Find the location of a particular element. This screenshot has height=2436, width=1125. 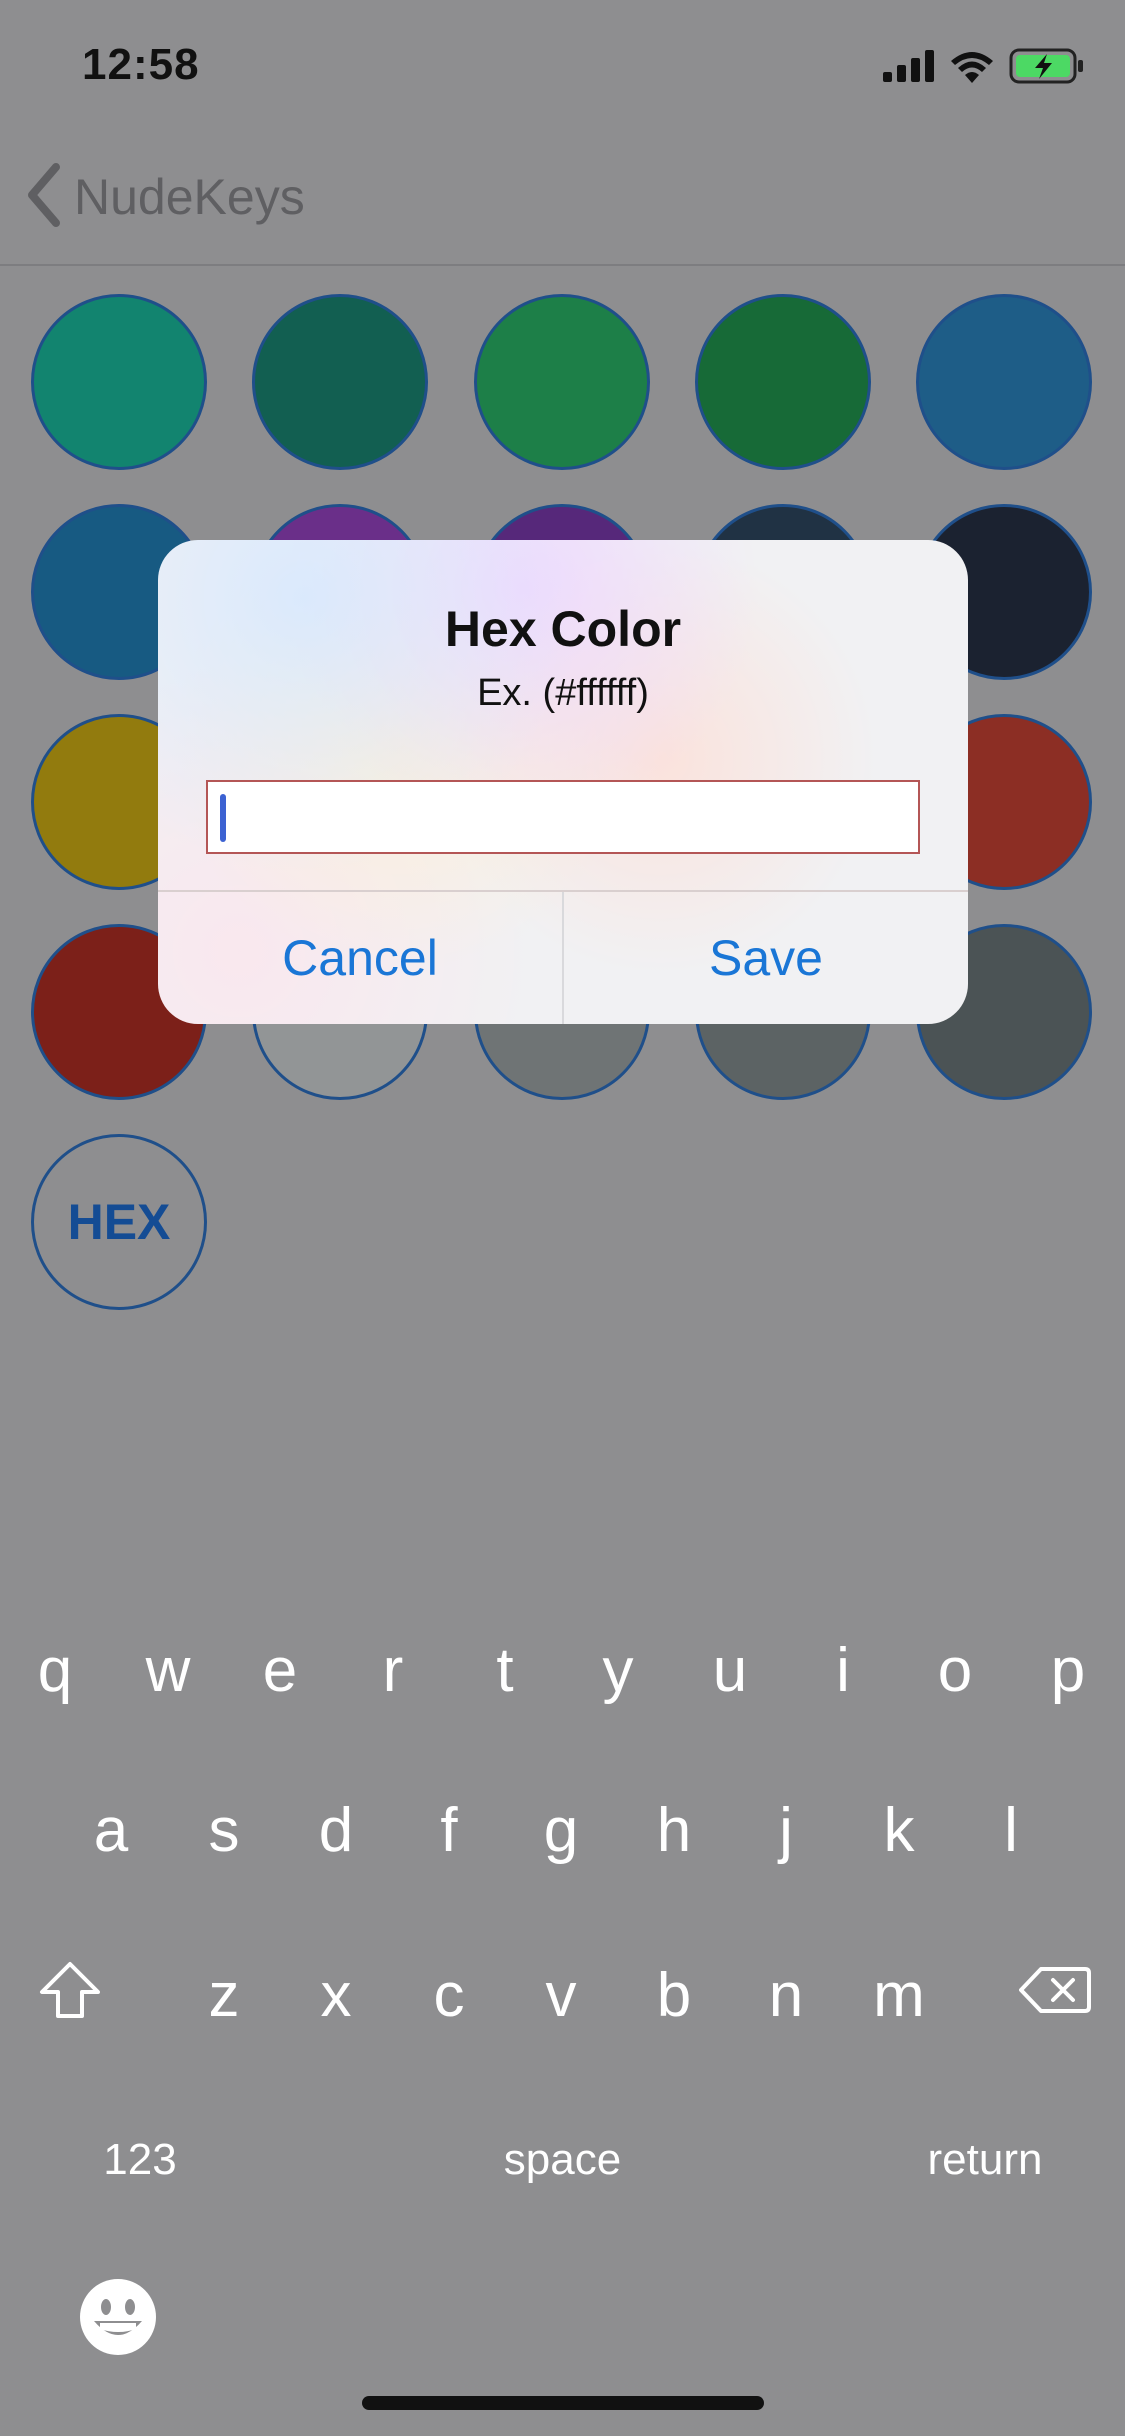

delete-key is located at coordinates (1055, 1995).